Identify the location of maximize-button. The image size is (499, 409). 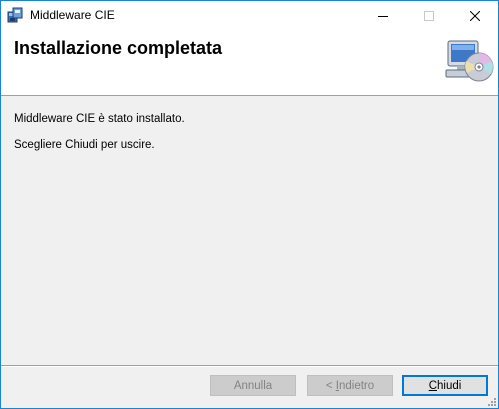
(429, 15).